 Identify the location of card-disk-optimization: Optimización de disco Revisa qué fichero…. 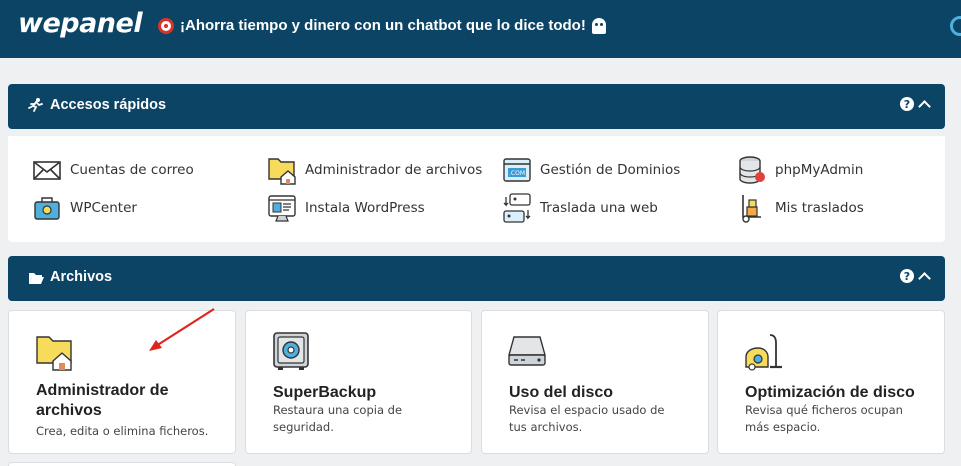
(831, 382).